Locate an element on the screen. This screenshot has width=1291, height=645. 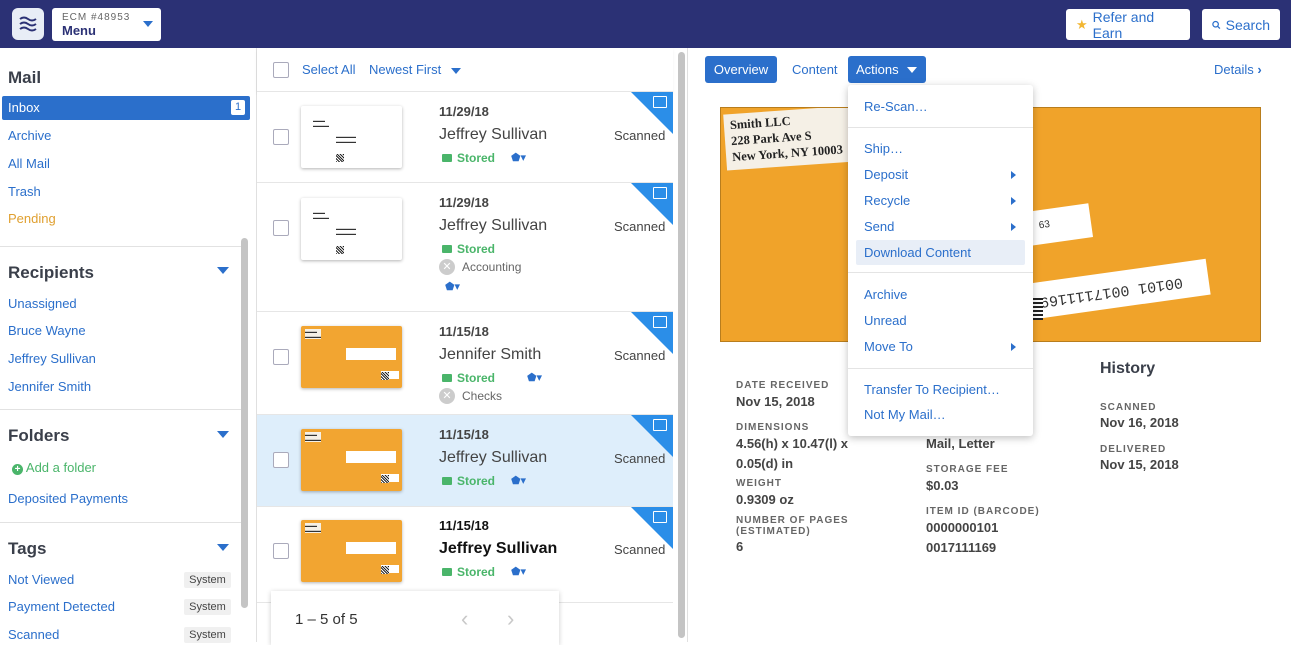
search-button: Search is located at coordinates (1241, 24).